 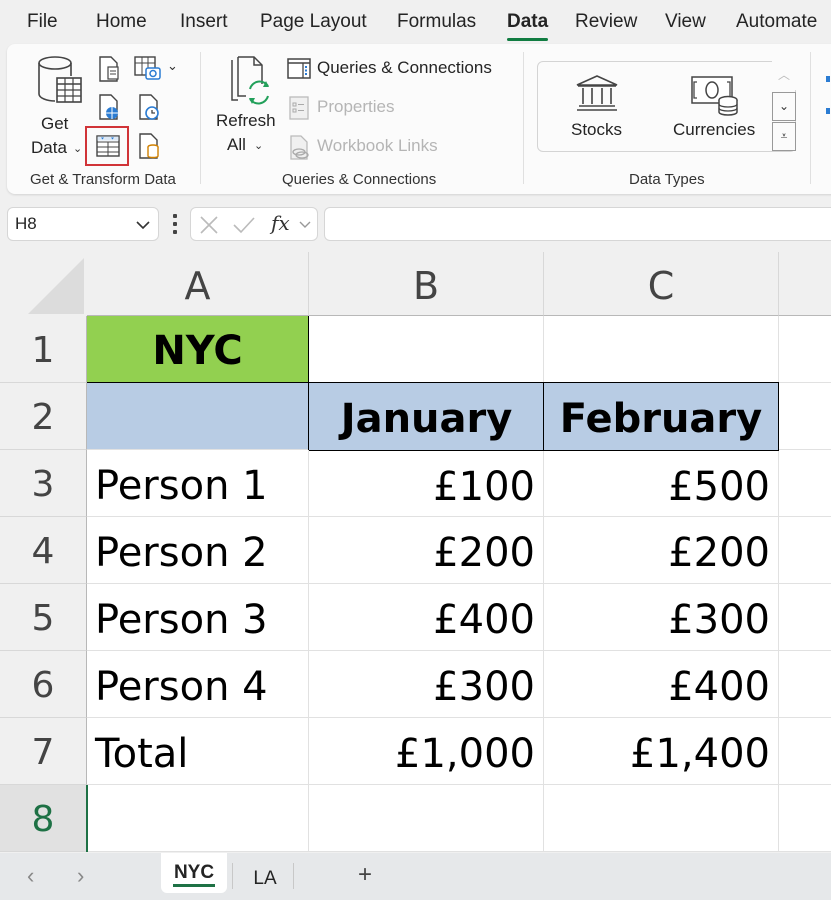 What do you see at coordinates (43, 617) in the screenshot?
I see `row-header-5: 5` at bounding box center [43, 617].